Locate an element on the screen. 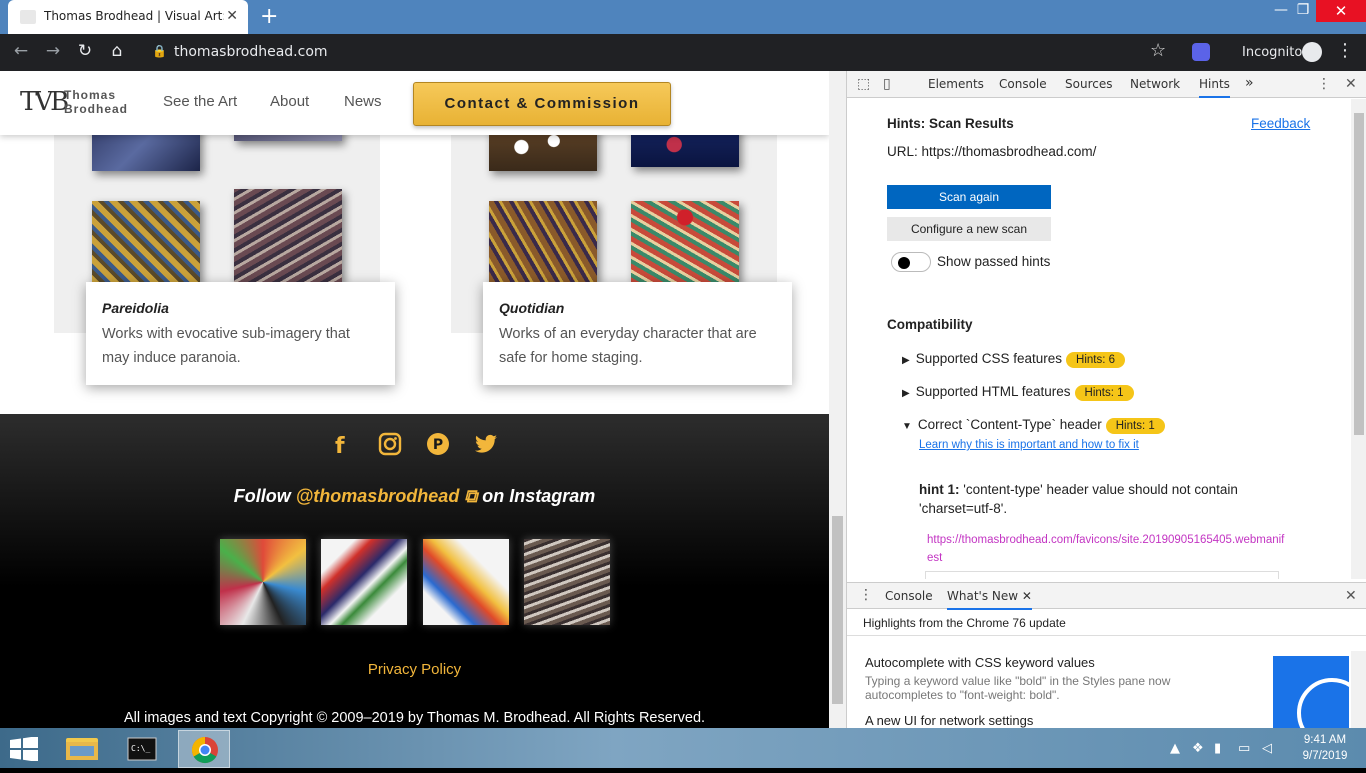 The image size is (1366, 773). bookmark-star-icon: ☆ is located at coordinates (1158, 50).